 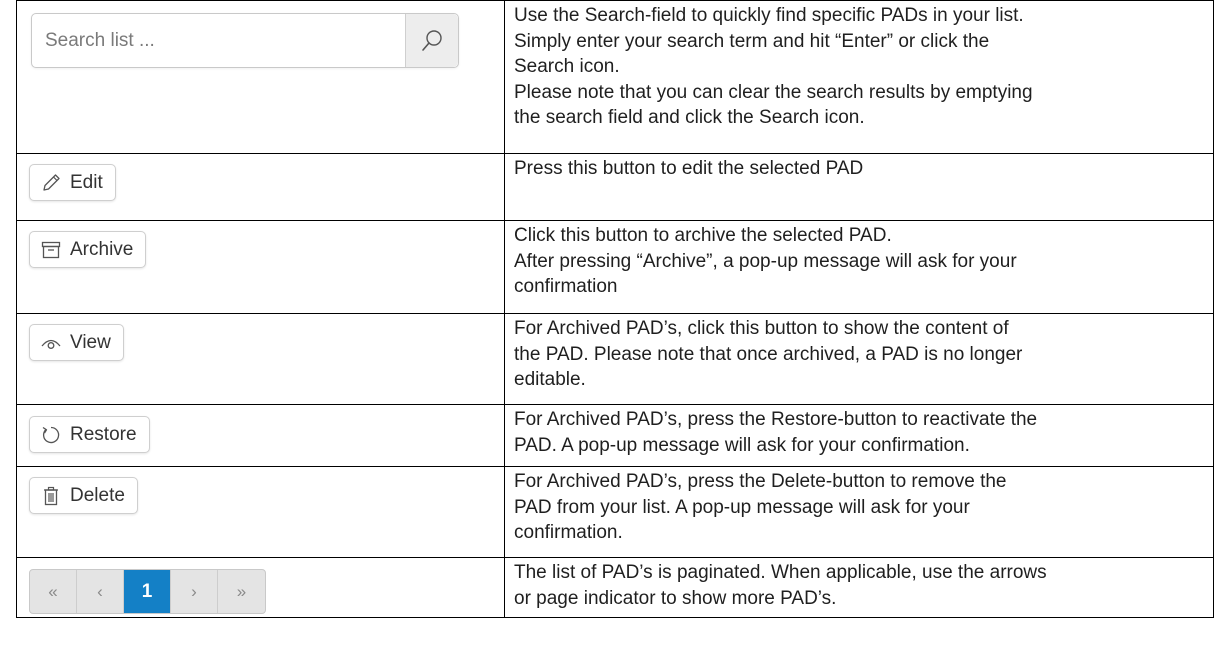 What do you see at coordinates (260, 435) in the screenshot?
I see `cell-restore-demo: Restore` at bounding box center [260, 435].